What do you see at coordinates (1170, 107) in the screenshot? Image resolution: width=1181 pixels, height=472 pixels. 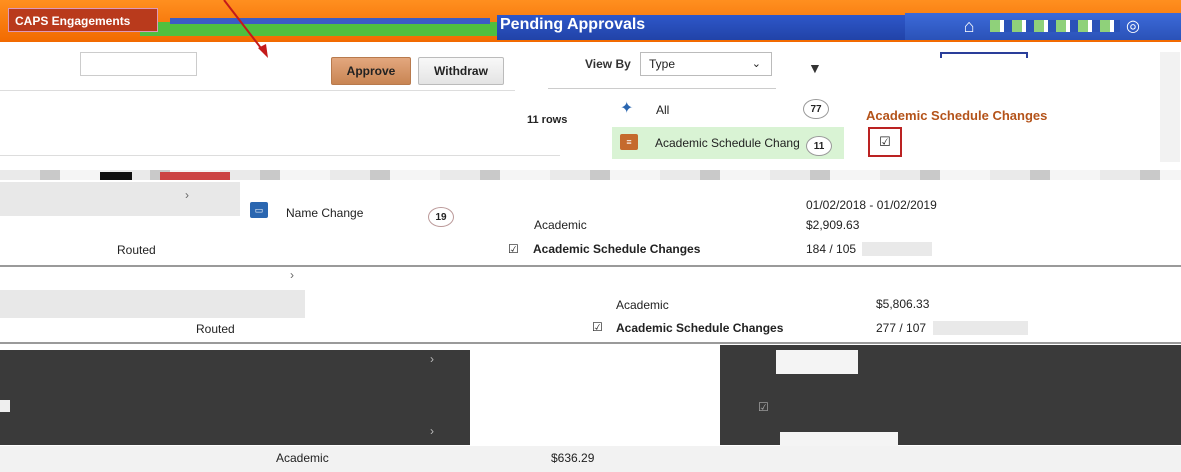 I see `scrollbar` at bounding box center [1170, 107].